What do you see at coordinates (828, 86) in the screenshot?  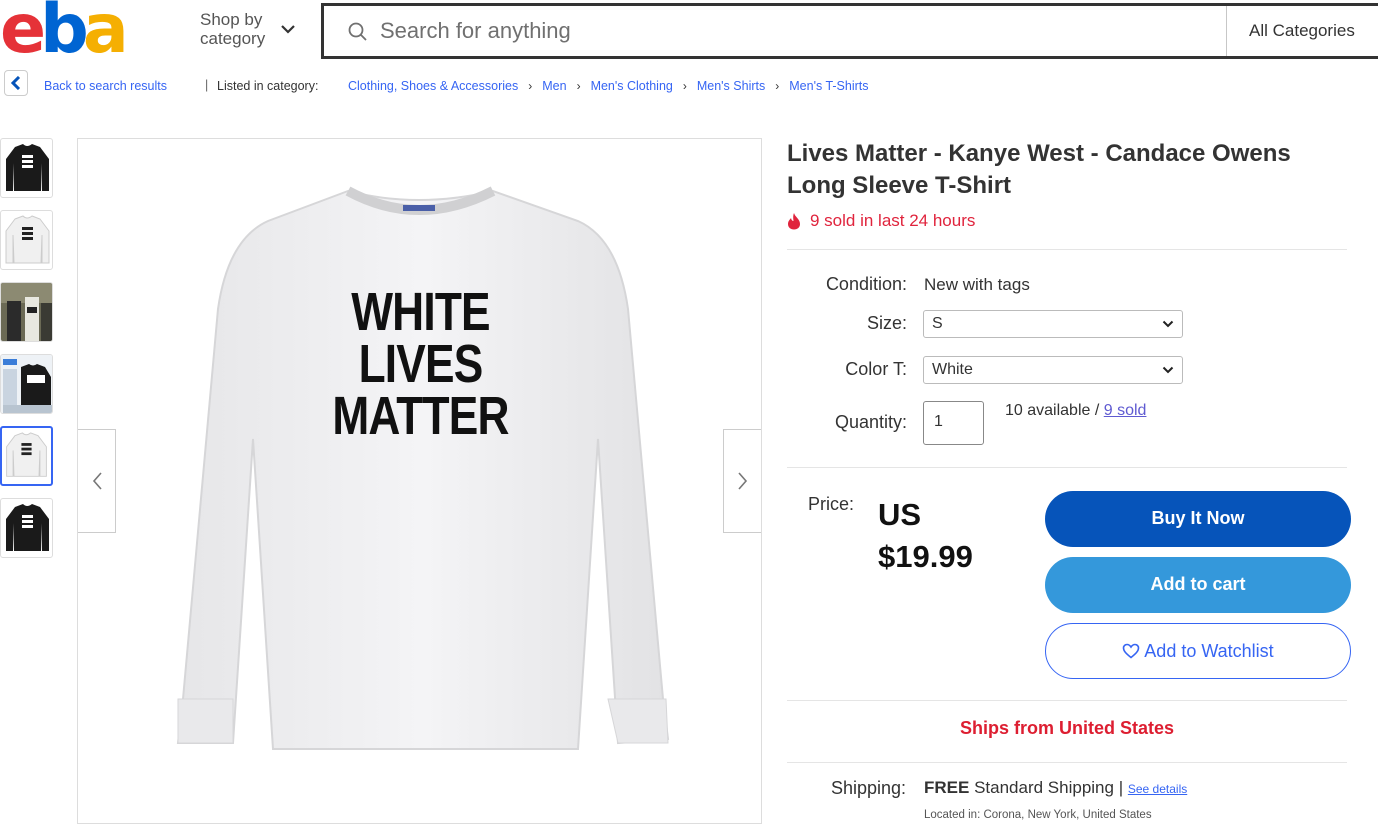 I see `crumb-mens-tshirts: Men's T-Shirts` at bounding box center [828, 86].